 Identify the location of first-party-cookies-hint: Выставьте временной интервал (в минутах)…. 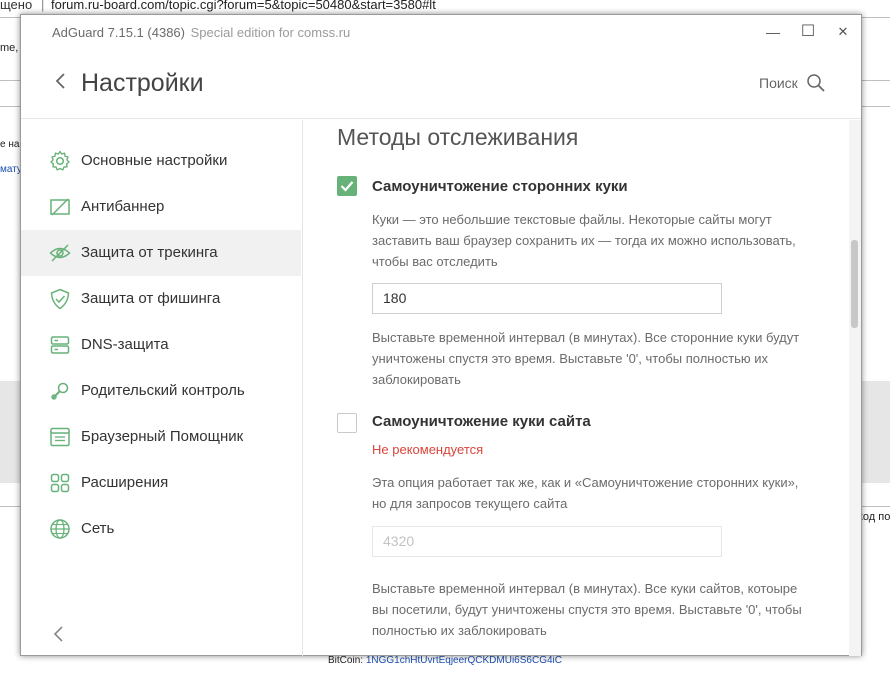
(587, 609).